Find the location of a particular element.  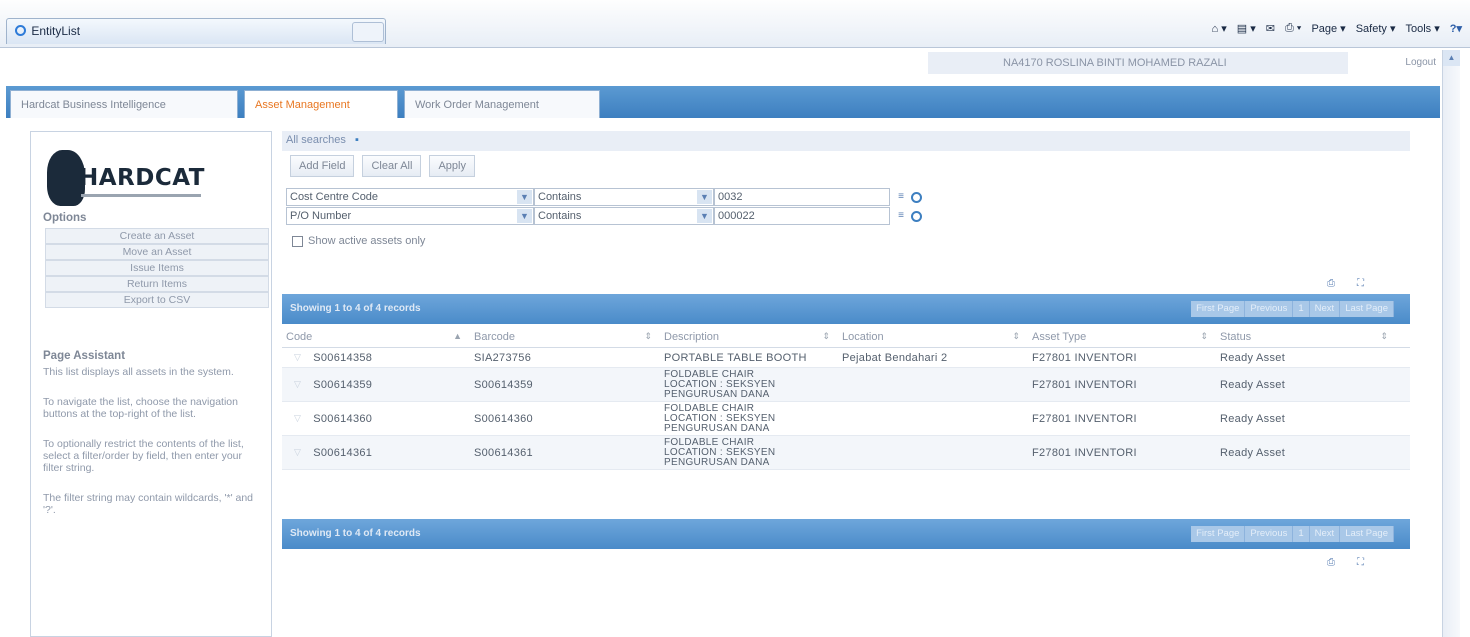

browser-tab-title: EntityList is located at coordinates (56, 31).